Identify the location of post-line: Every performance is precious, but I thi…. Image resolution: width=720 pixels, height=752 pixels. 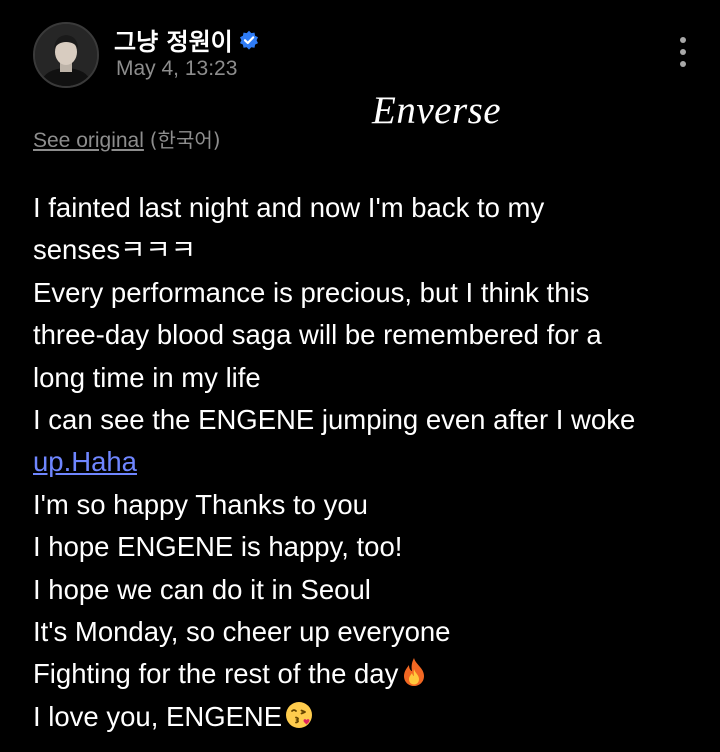
(311, 292).